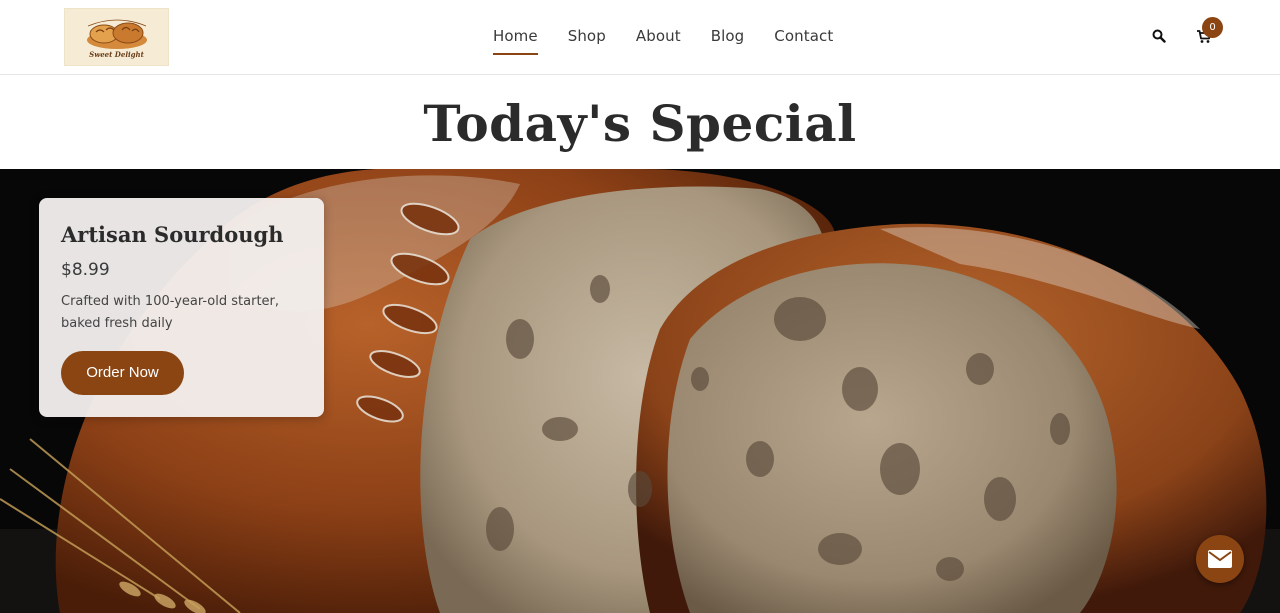 This screenshot has height=613, width=1280. What do you see at coordinates (122, 373) in the screenshot?
I see `order-now-button: Order Now` at bounding box center [122, 373].